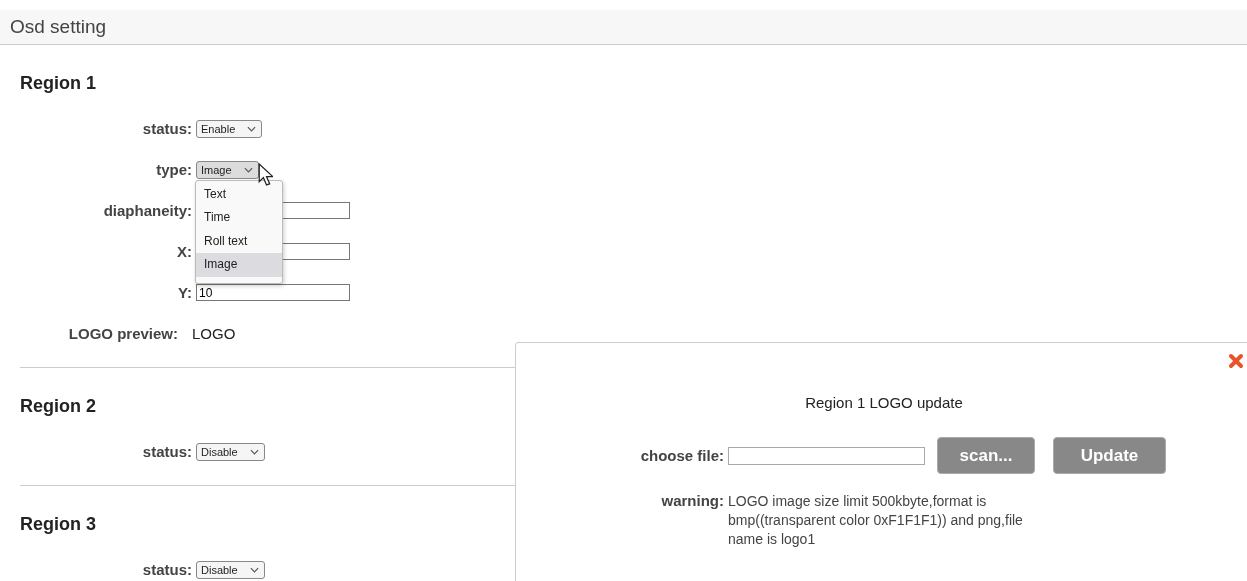 This screenshot has width=1247, height=581. What do you see at coordinates (826, 455) in the screenshot?
I see `file-path-field` at bounding box center [826, 455].